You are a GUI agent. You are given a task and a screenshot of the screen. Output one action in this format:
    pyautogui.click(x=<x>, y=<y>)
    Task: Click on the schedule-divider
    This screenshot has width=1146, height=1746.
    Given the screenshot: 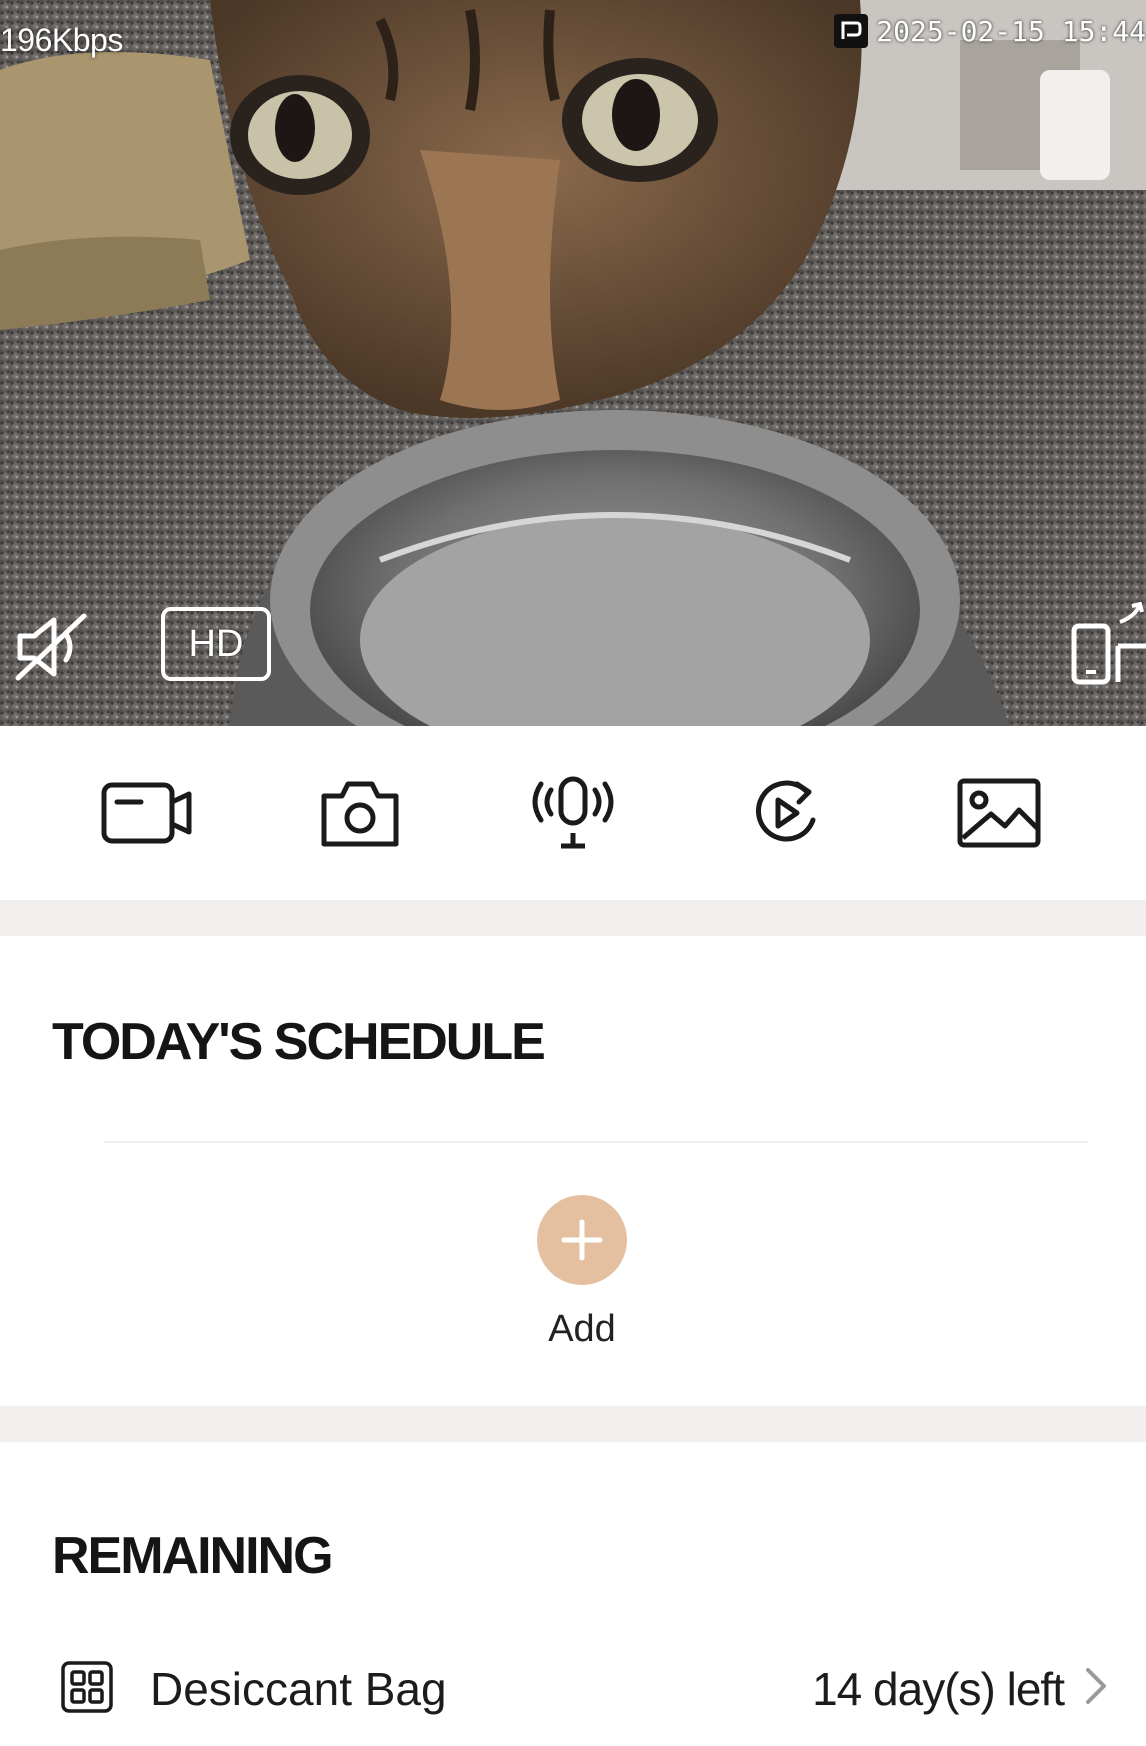 What is the action you would take?
    pyautogui.click(x=596, y=1142)
    